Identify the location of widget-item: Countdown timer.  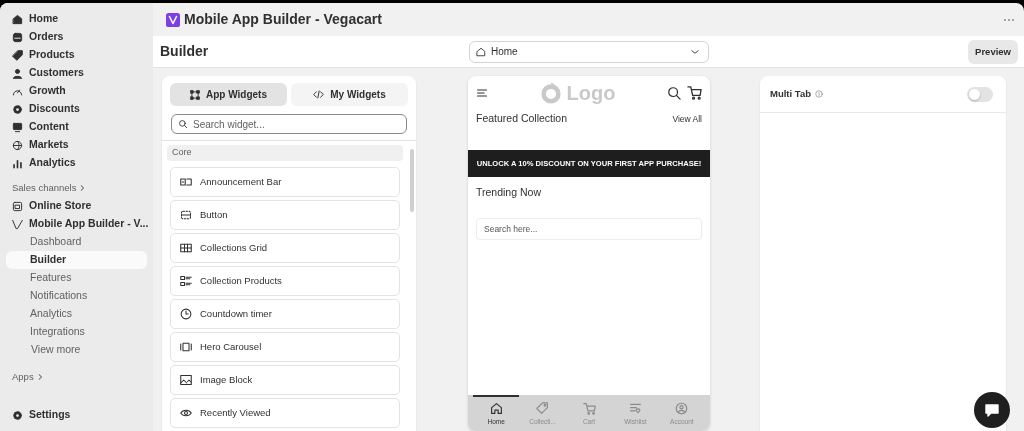
(285, 314).